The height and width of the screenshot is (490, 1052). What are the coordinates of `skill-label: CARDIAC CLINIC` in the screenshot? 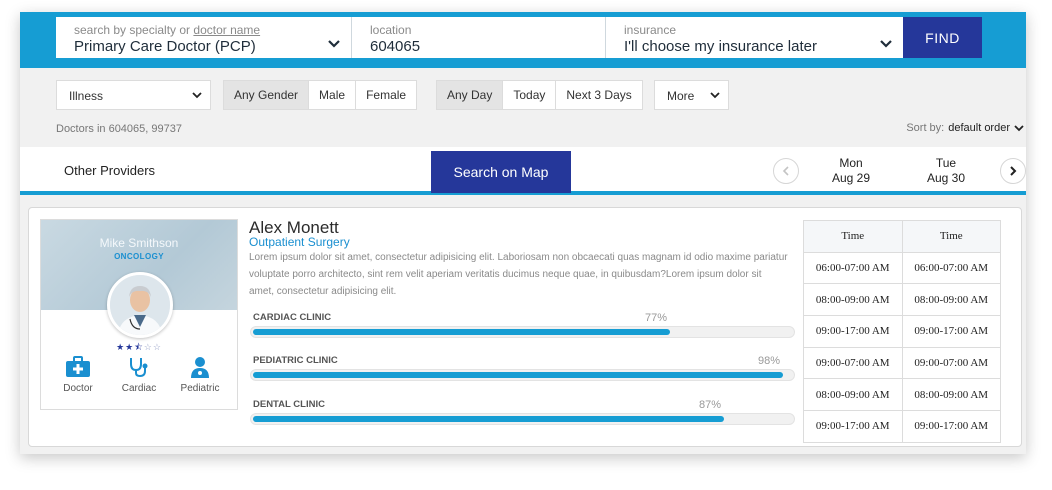 It's located at (292, 317).